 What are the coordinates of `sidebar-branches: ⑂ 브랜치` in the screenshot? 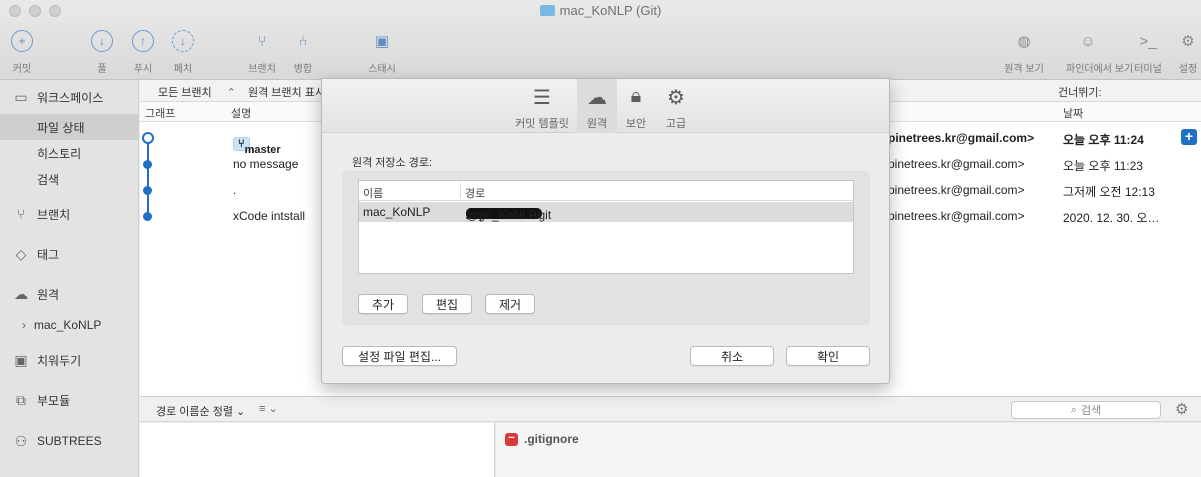 It's located at (69, 214).